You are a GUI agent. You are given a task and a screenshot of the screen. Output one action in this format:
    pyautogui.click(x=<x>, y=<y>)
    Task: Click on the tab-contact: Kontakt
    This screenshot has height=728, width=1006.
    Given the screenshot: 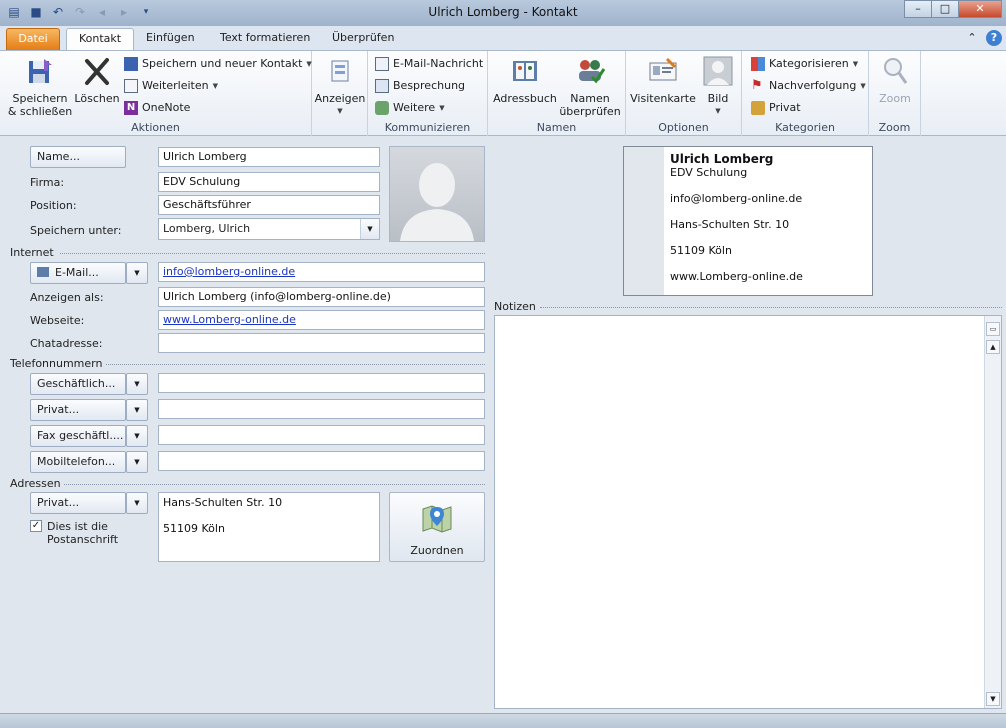 What is the action you would take?
    pyautogui.click(x=100, y=39)
    